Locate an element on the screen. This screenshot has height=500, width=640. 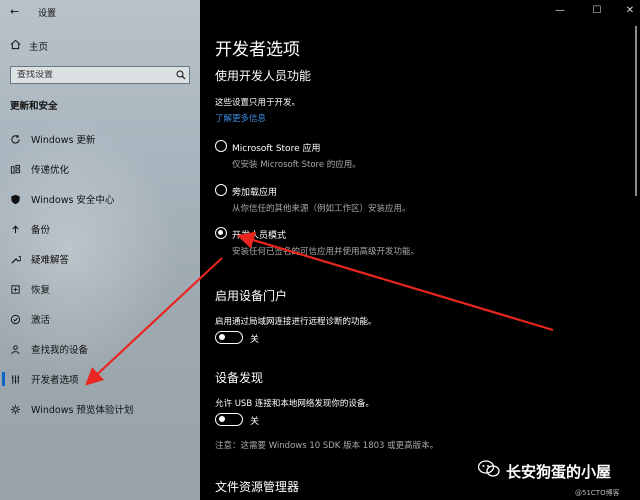
dev-features-note: 这些设置只用于开发。 is located at coordinates (258, 103).